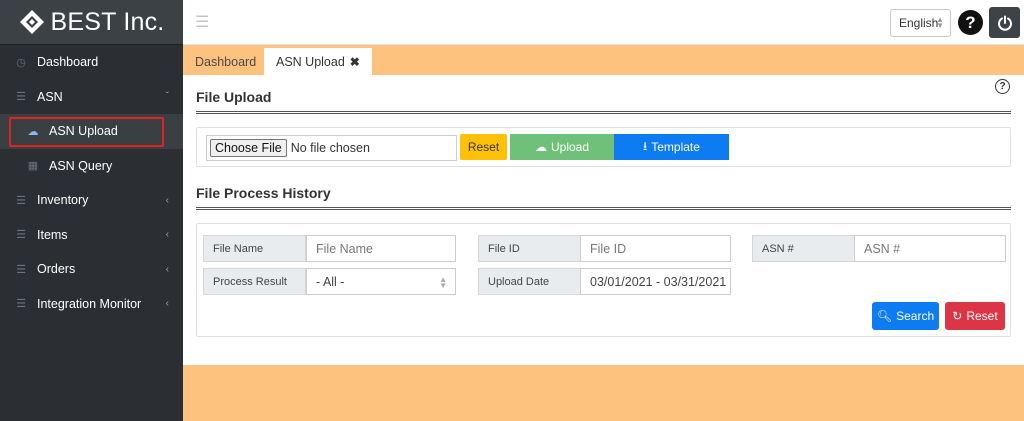 This screenshot has width=1024, height=421. I want to click on search-icon: 🔍︎, so click(884, 316).